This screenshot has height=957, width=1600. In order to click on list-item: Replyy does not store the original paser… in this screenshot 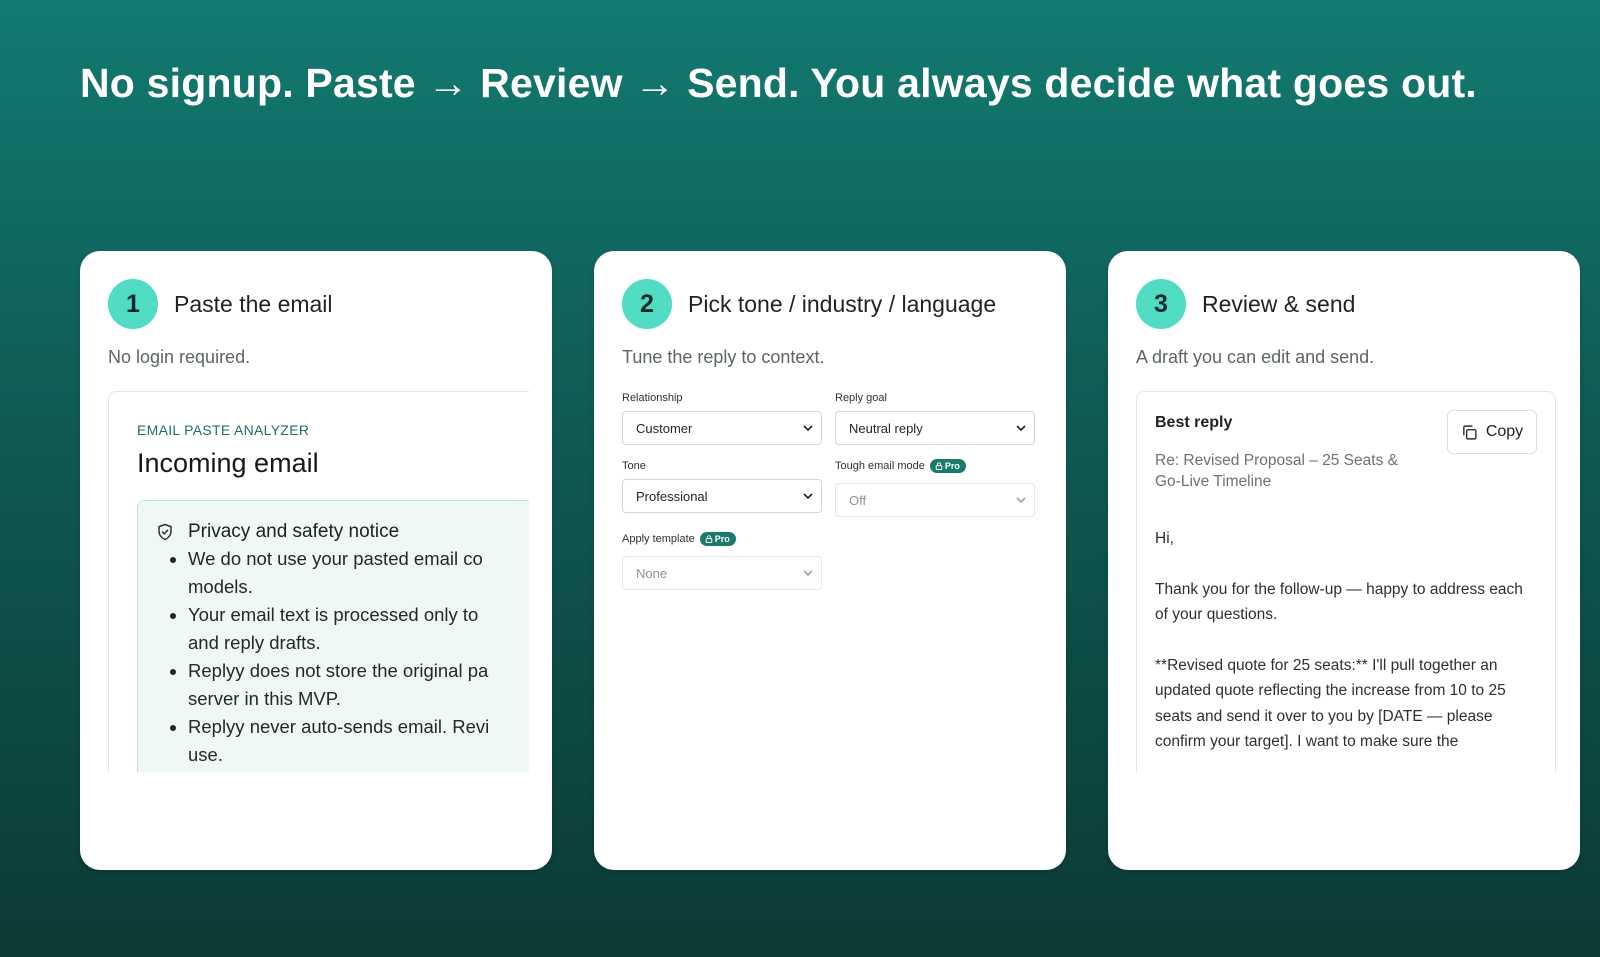, I will do `click(358, 685)`.